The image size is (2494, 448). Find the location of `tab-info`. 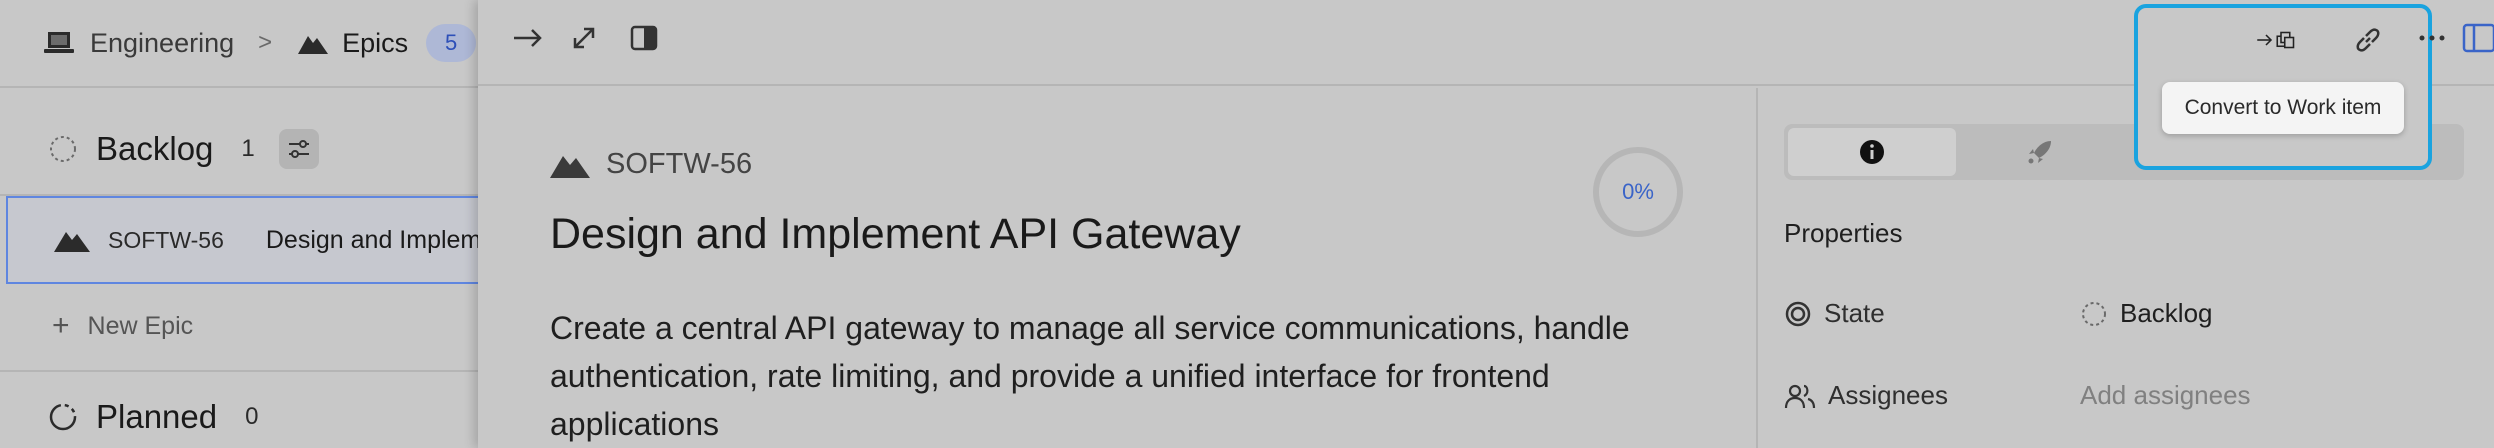

tab-info is located at coordinates (1872, 152).